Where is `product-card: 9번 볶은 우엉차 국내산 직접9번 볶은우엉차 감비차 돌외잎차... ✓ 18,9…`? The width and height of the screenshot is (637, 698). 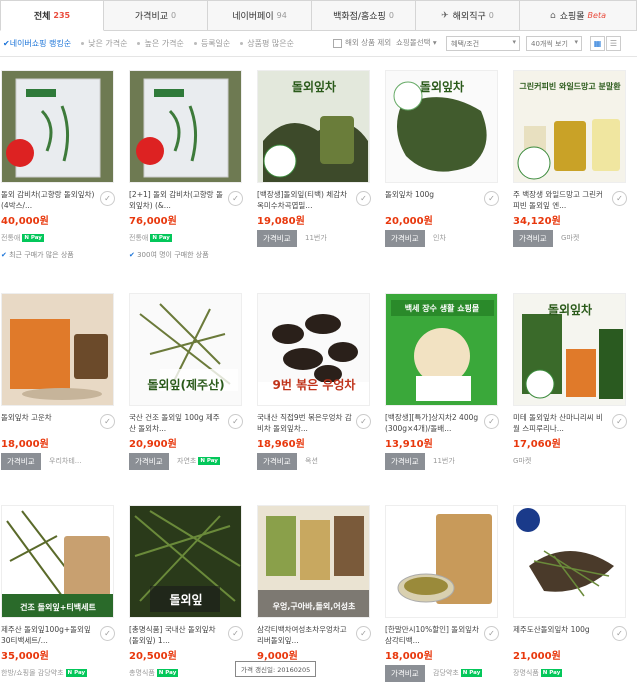
product-card: 9번 볶은 우엉차 국내산 직접9번 볶은우엉차 감비차 돌외잎차... ✓ 18,9… is located at coordinates (317, 381).